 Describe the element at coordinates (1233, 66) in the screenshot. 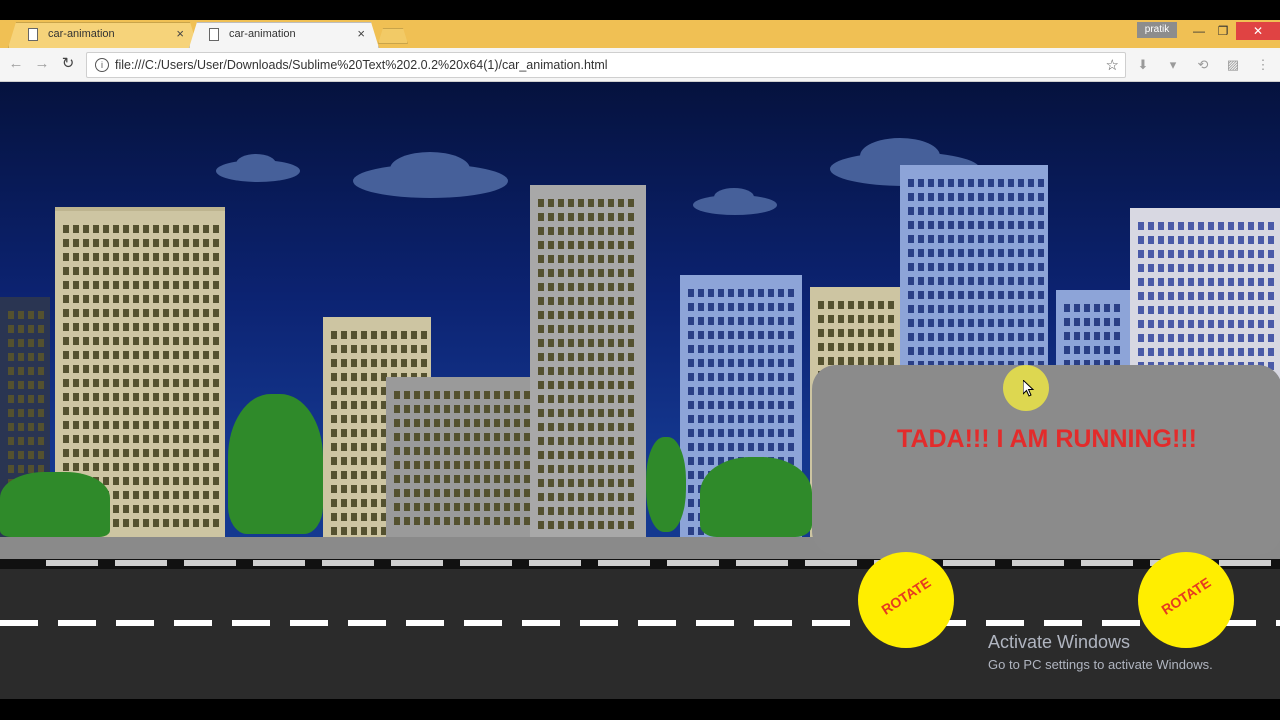

I see `image-extension-icon: ▨` at that location.